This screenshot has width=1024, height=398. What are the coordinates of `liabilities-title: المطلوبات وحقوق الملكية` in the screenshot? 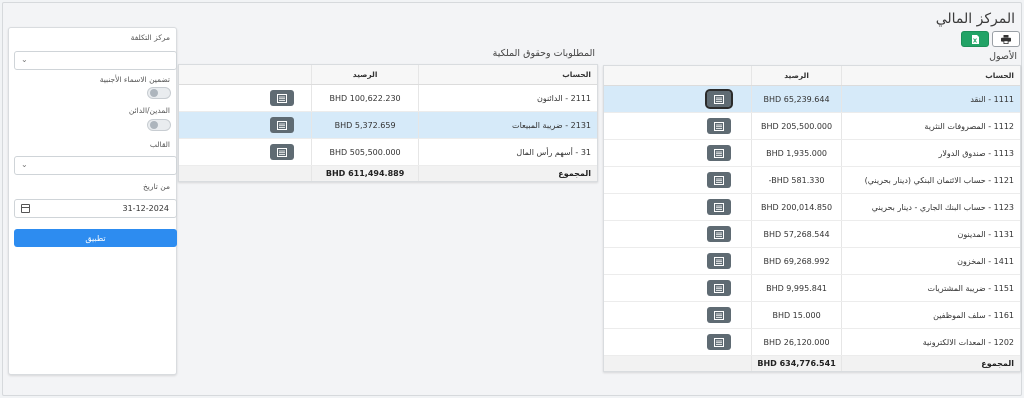 It's located at (543, 53).